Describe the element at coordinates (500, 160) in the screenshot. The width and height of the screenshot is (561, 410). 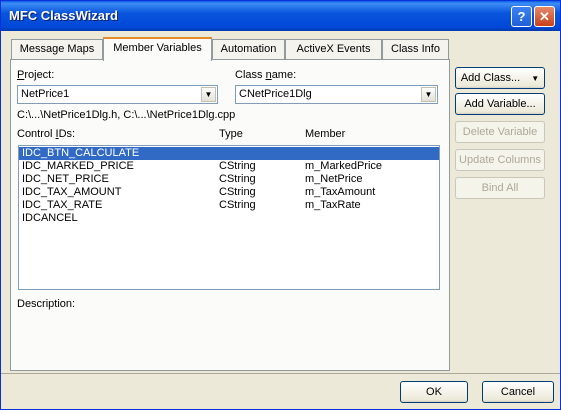
I see `update-columns-button: Update Columns` at that location.